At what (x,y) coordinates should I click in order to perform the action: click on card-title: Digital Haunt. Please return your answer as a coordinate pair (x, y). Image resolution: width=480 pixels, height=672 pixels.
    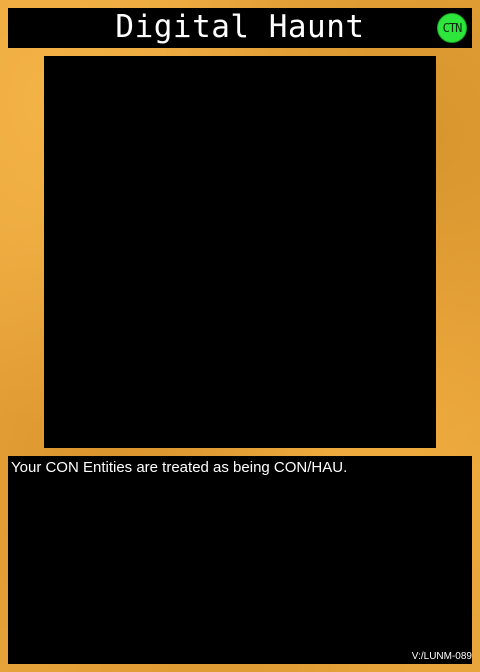
    Looking at the image, I should click on (240, 27).